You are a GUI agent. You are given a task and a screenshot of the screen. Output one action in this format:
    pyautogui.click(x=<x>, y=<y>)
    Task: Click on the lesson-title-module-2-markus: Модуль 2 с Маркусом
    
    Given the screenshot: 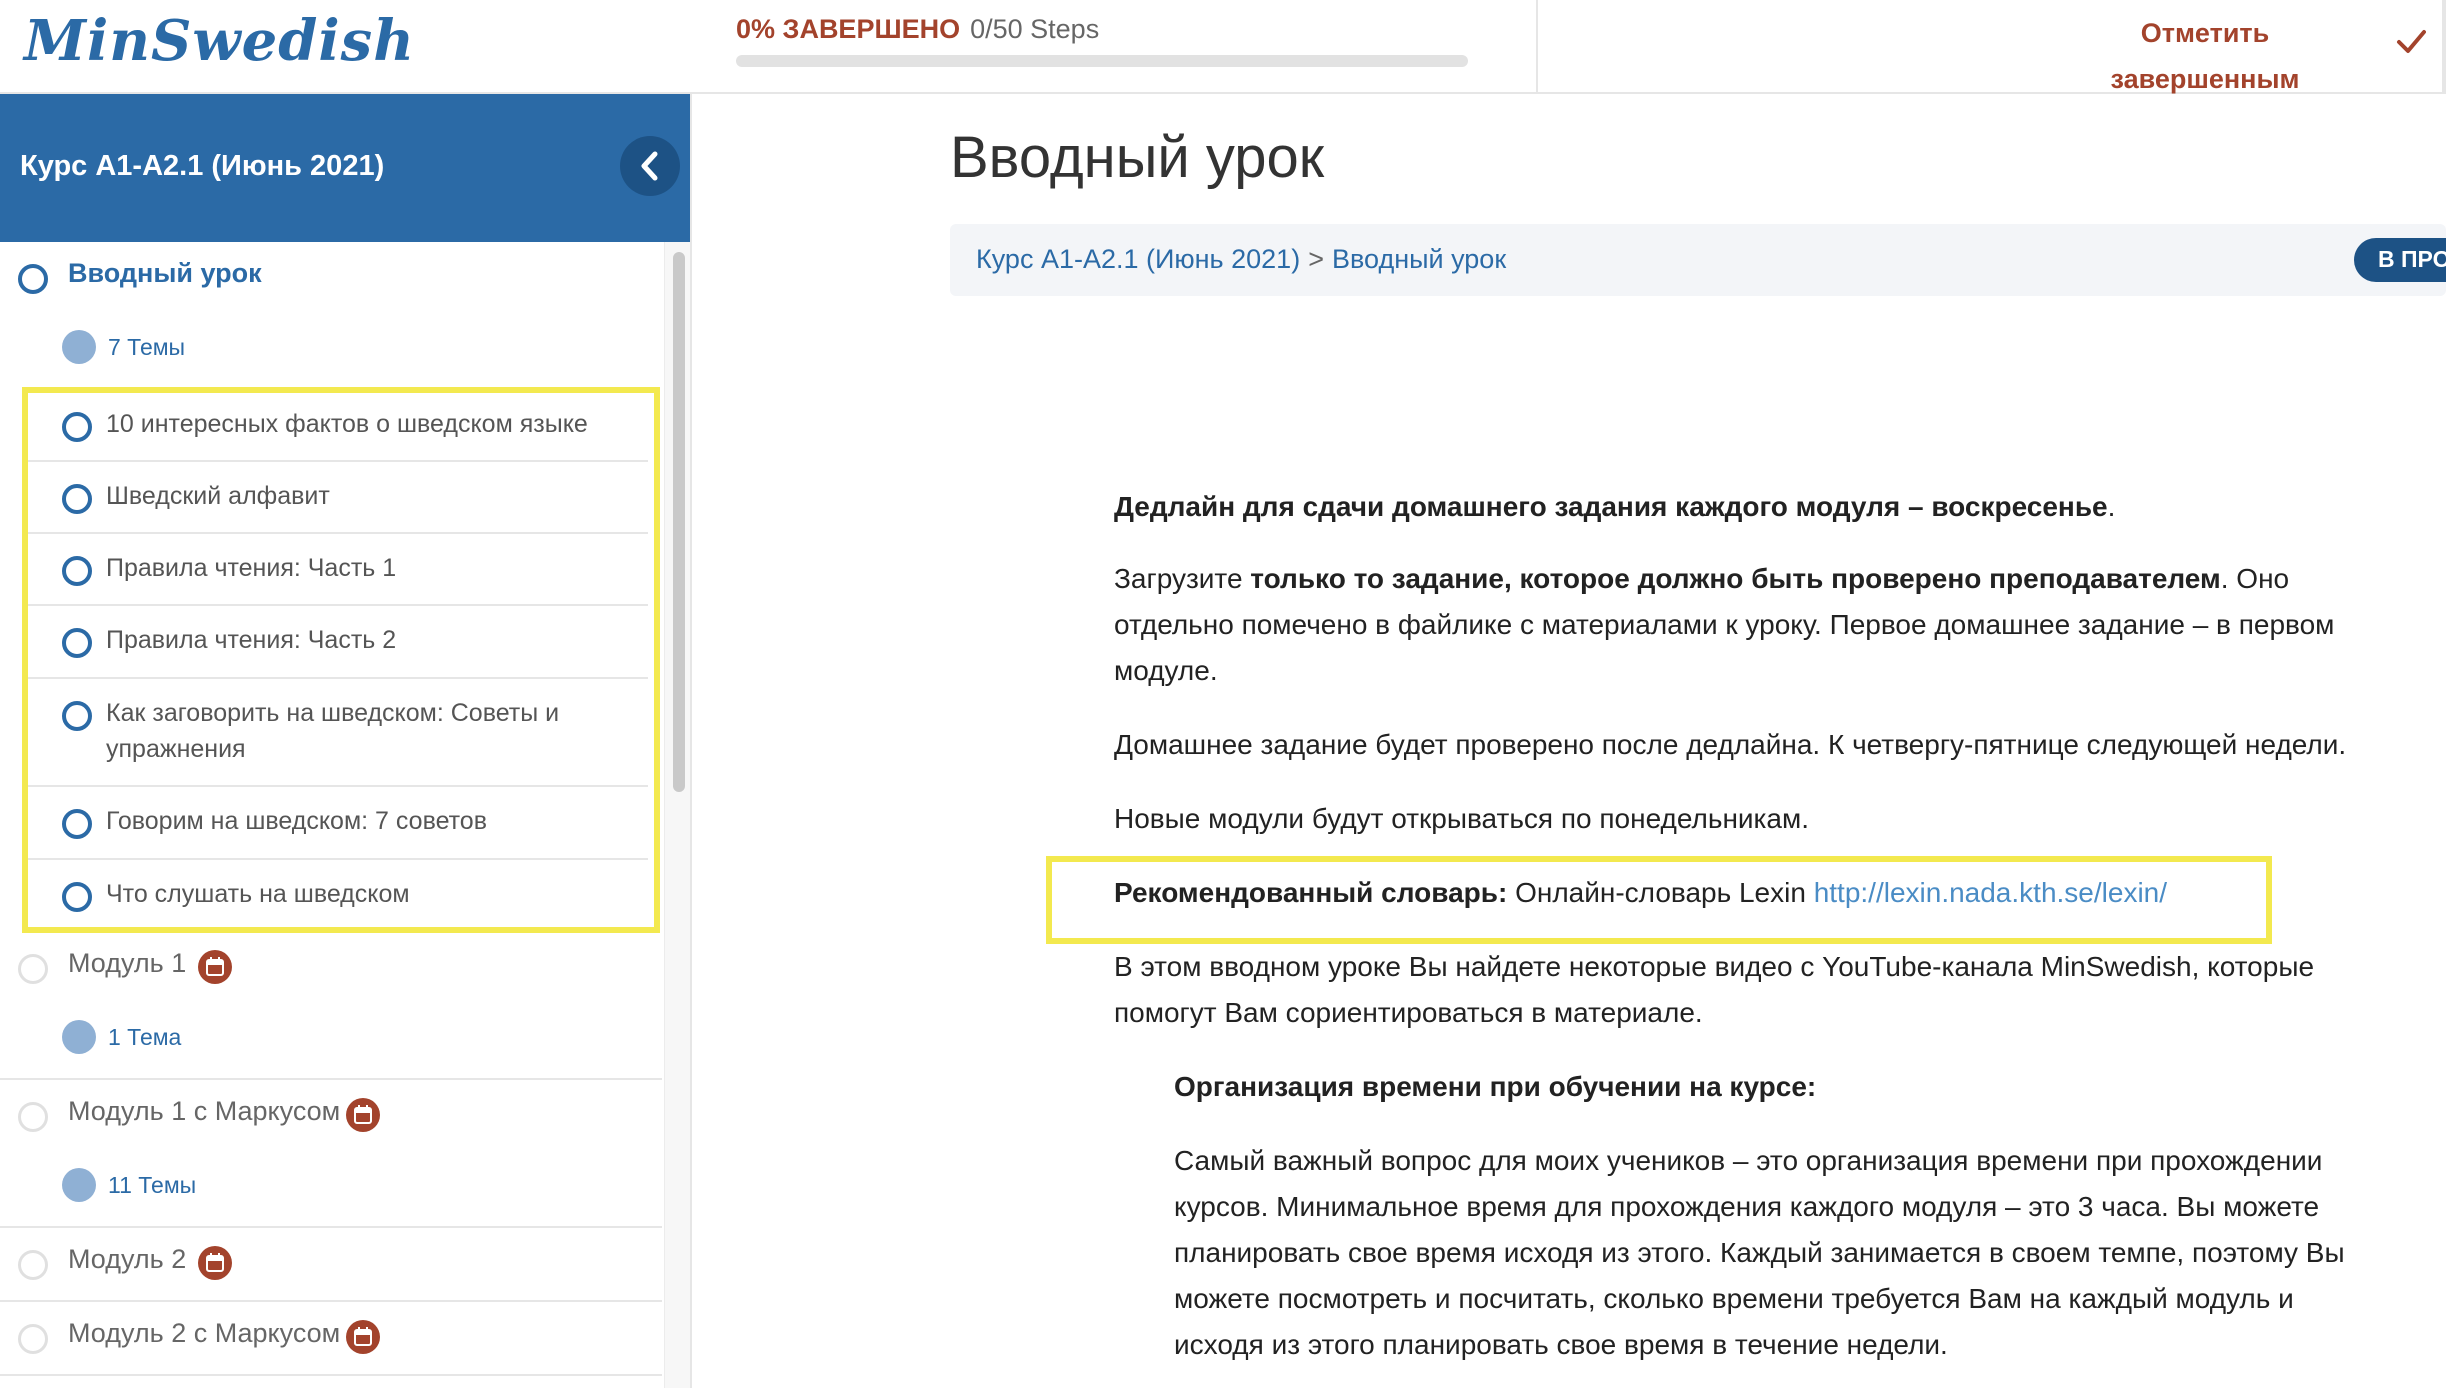 What is the action you would take?
    pyautogui.click(x=204, y=1333)
    